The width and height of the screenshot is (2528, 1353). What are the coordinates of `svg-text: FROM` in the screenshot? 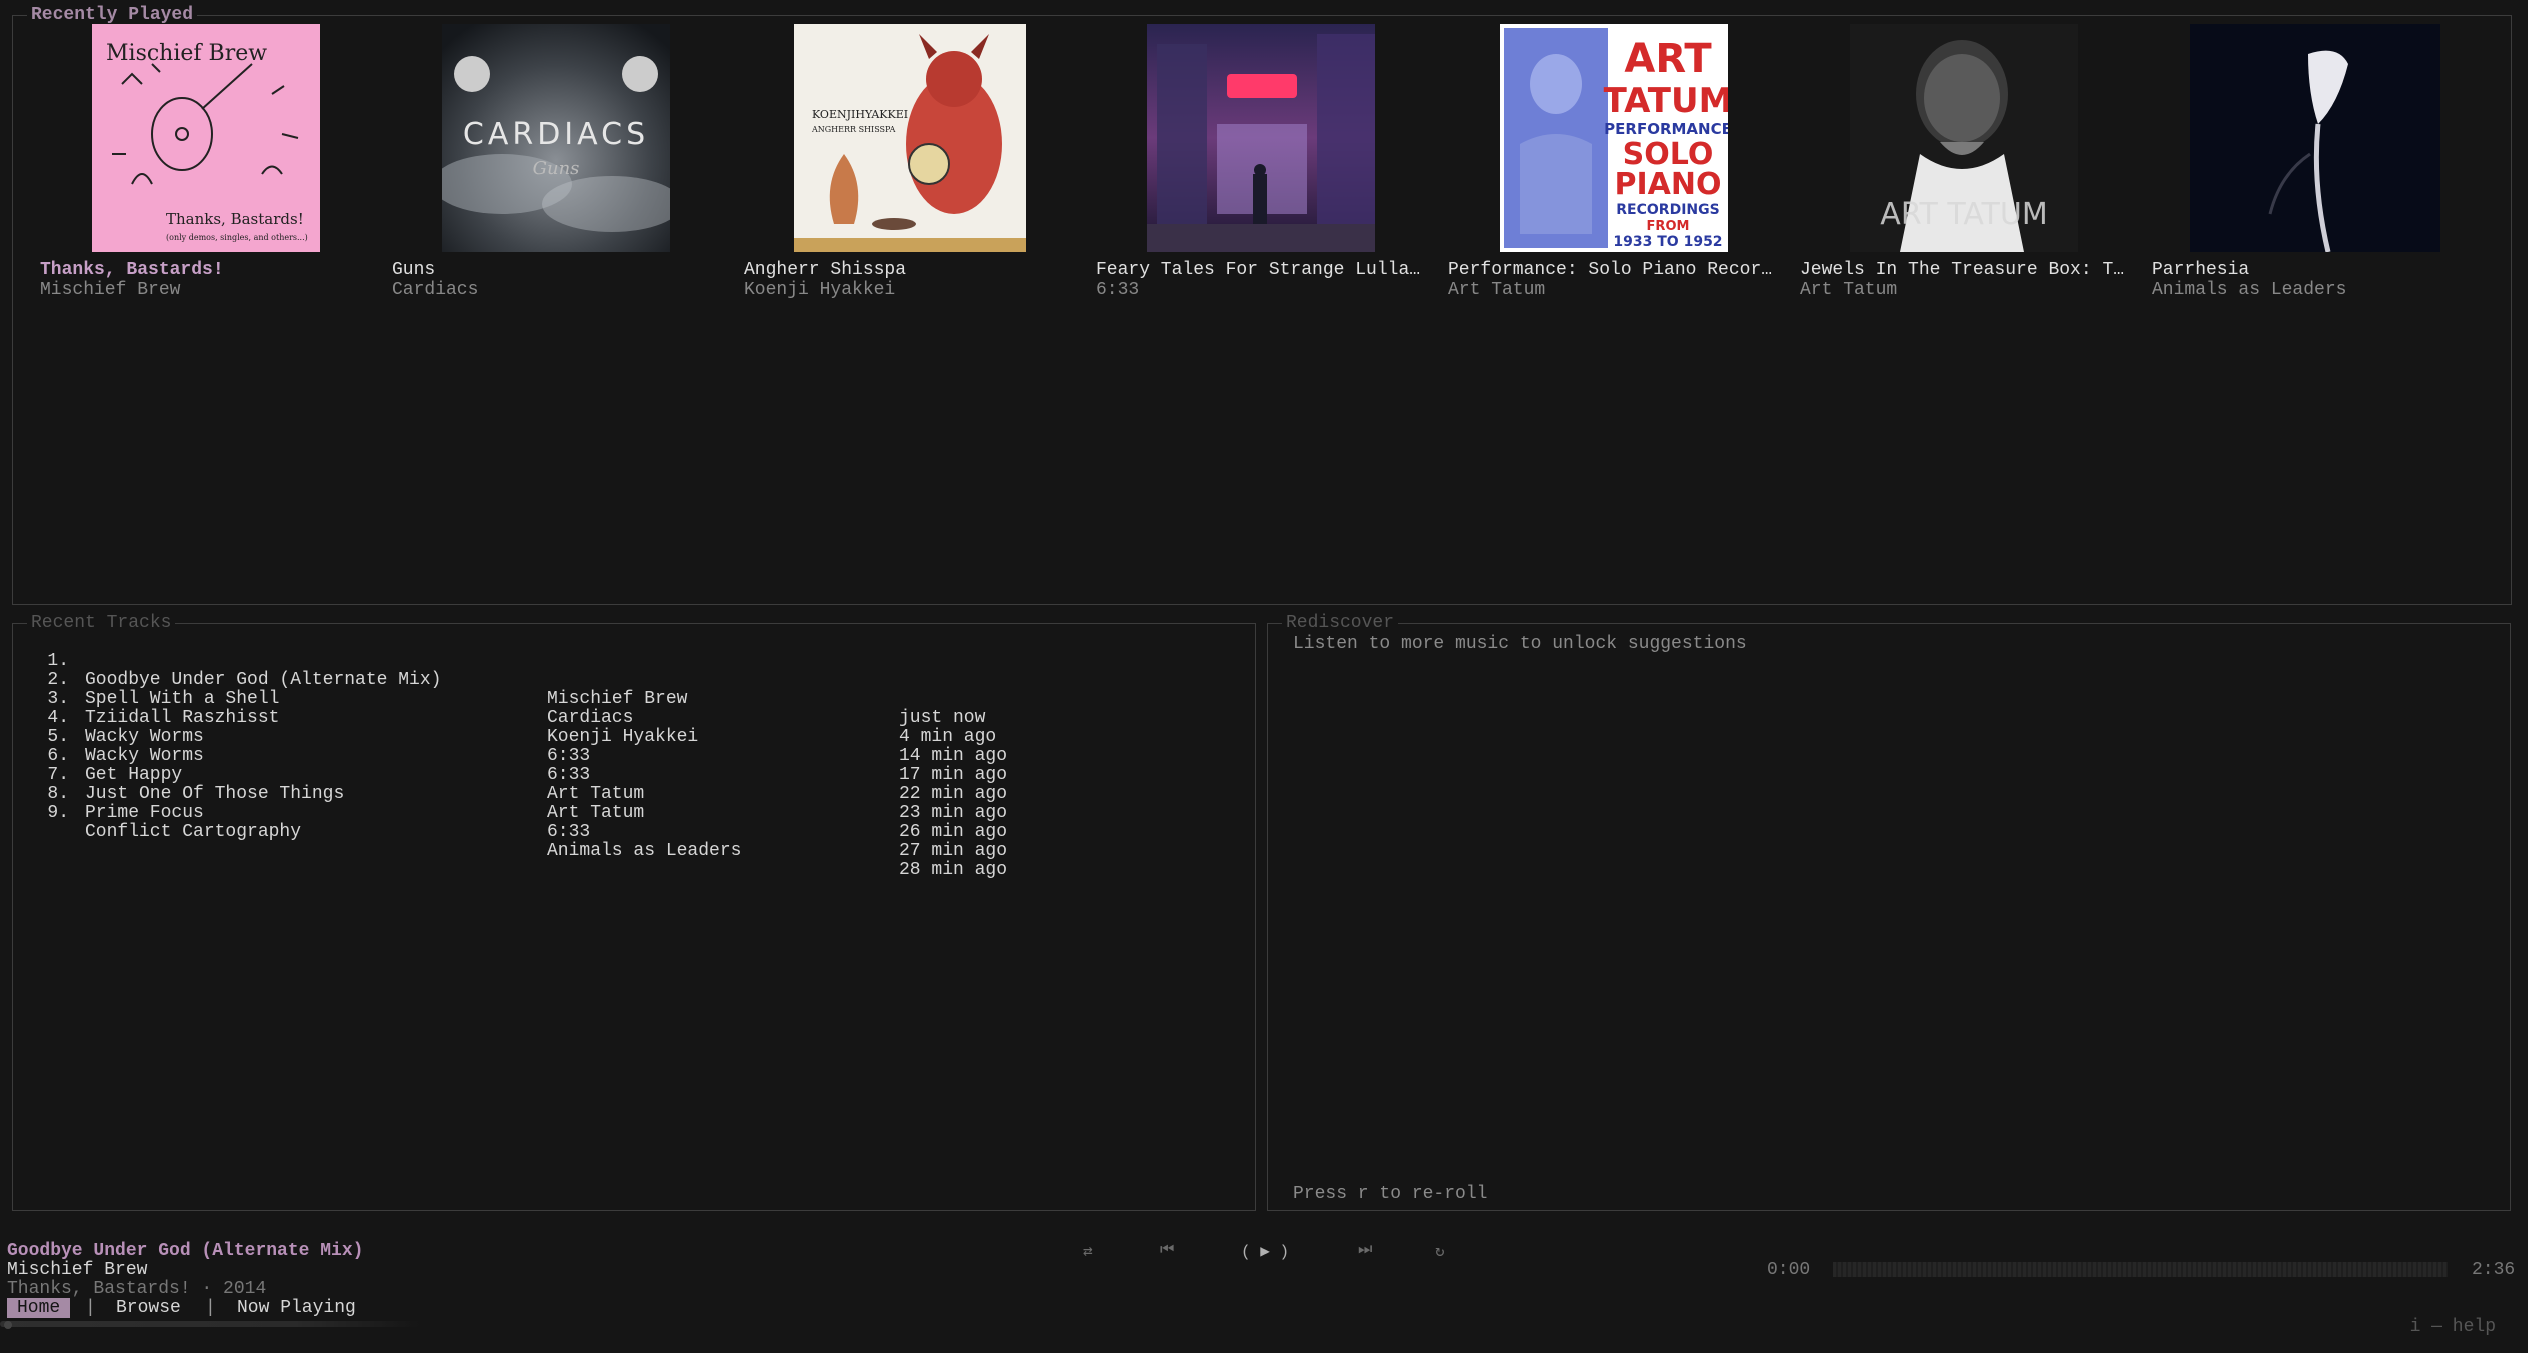 It's located at (1668, 226).